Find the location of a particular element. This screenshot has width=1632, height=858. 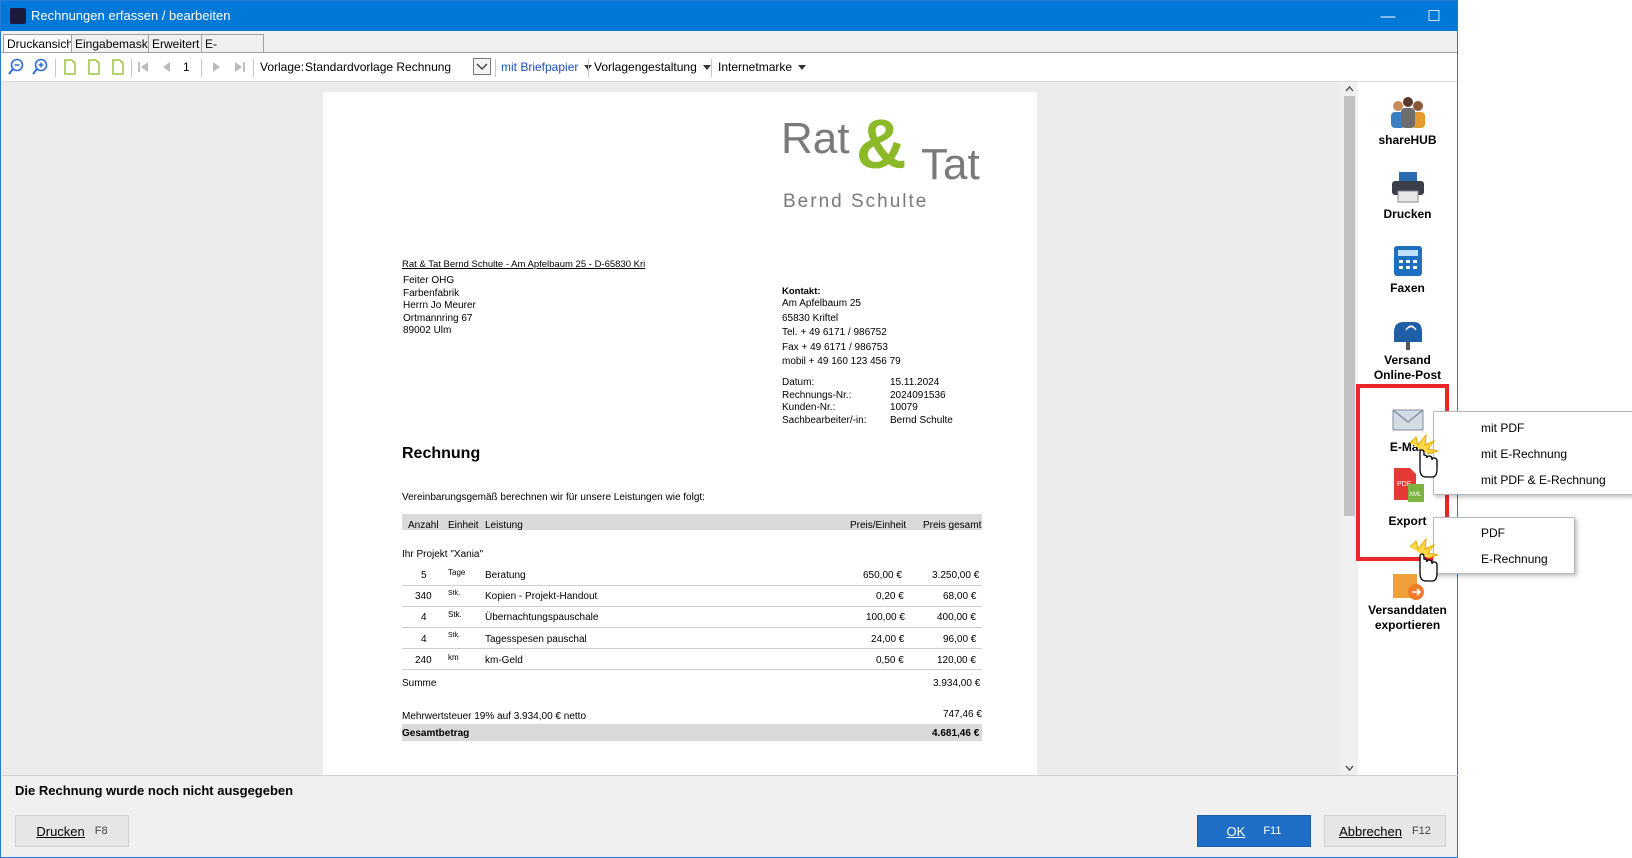

status-message: Die Rechnung wurde noch nicht ausgegeben is located at coordinates (154, 790).